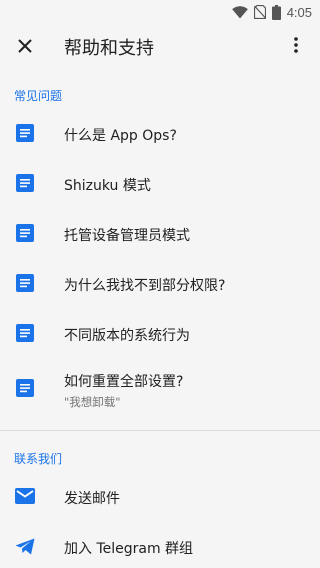  I want to click on faq-item-shizuku-mode: Shizuku 模式, so click(160, 185).